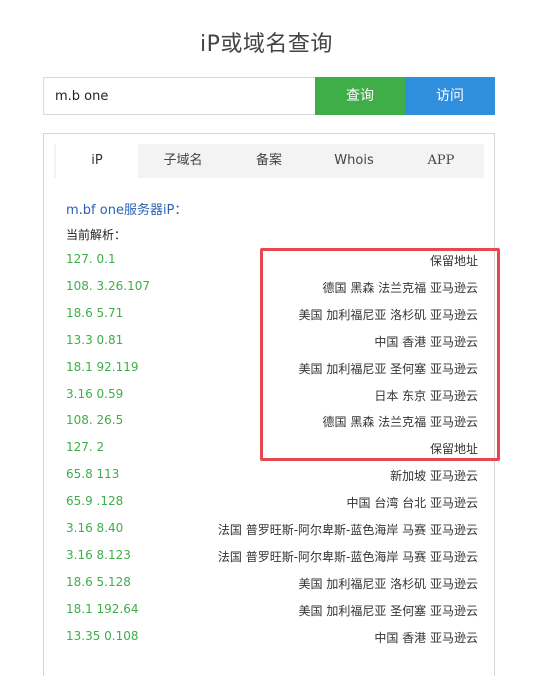 This screenshot has width=533, height=683. Describe the element at coordinates (272, 477) in the screenshot. I see `result-row: 65.8 113 新加坡 亚马逊云` at that location.